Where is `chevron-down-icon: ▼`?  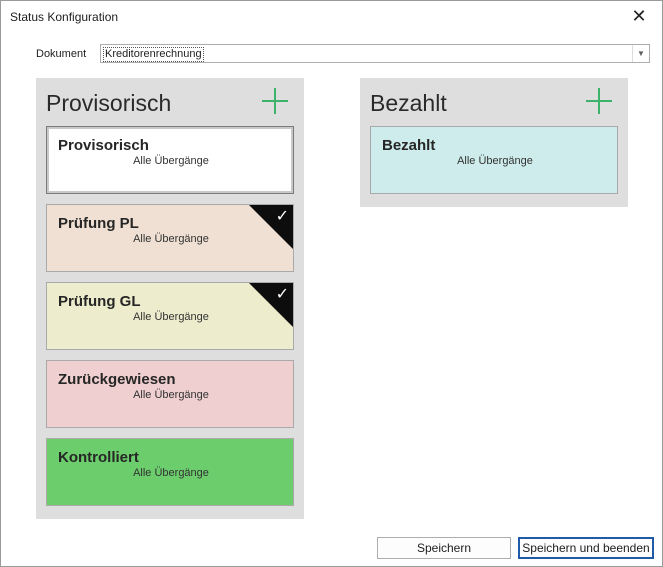 chevron-down-icon: ▼ is located at coordinates (640, 53).